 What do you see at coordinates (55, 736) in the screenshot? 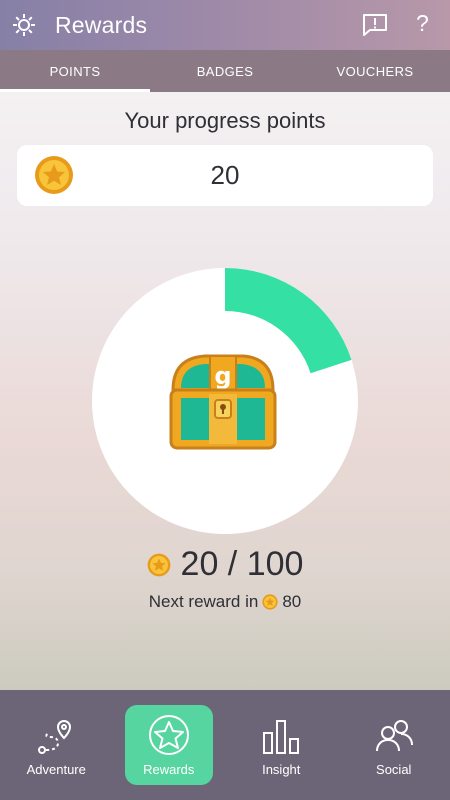
I see `map-route-icon` at bounding box center [55, 736].